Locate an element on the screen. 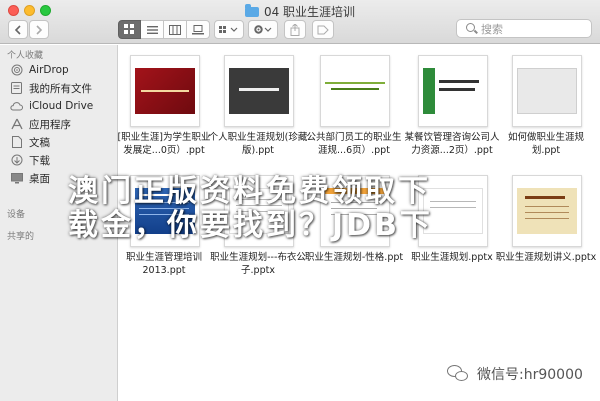  sidebar-item-applications: 应用程序 is located at coordinates (40, 124).